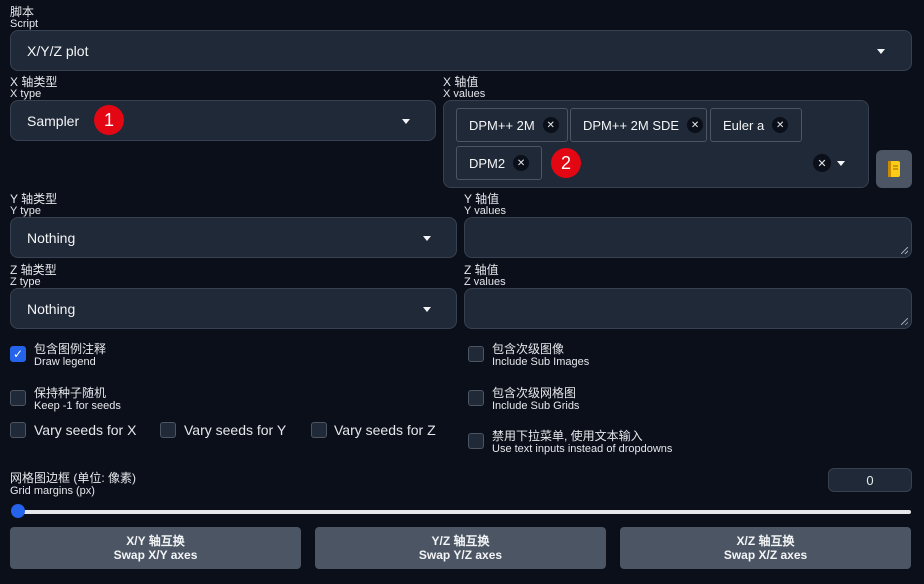  Describe the element at coordinates (65, 362) in the screenshot. I see `draw-legend-label-en: Draw legend` at that location.